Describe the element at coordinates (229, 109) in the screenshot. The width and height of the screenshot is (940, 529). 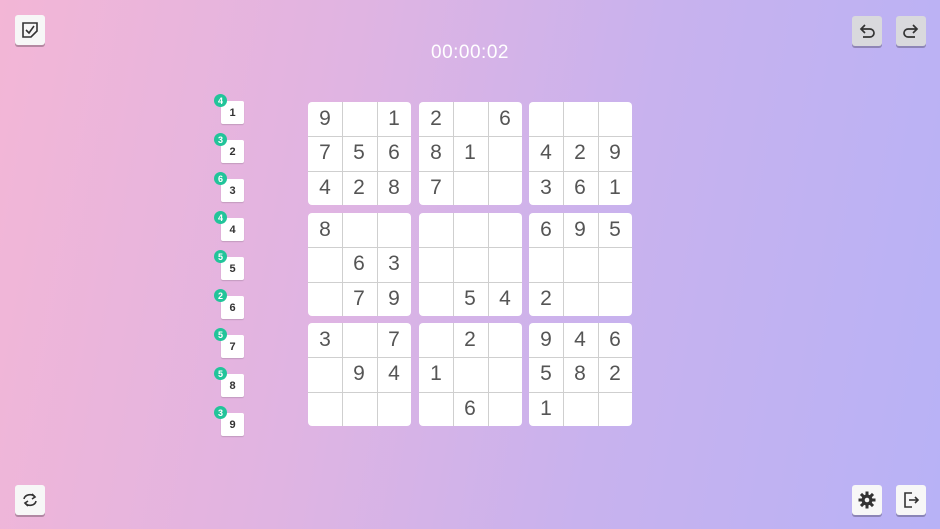
I see `number-tile-1: 41` at that location.